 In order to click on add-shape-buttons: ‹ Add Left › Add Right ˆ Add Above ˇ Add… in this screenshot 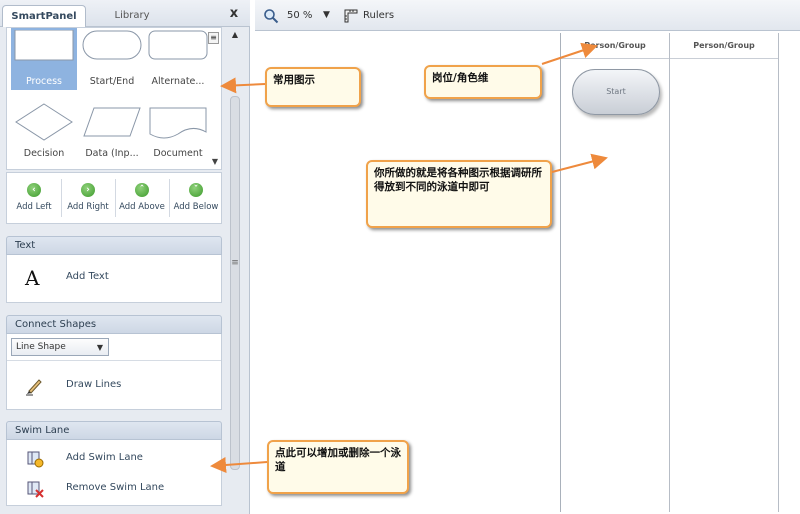, I will do `click(114, 198)`.